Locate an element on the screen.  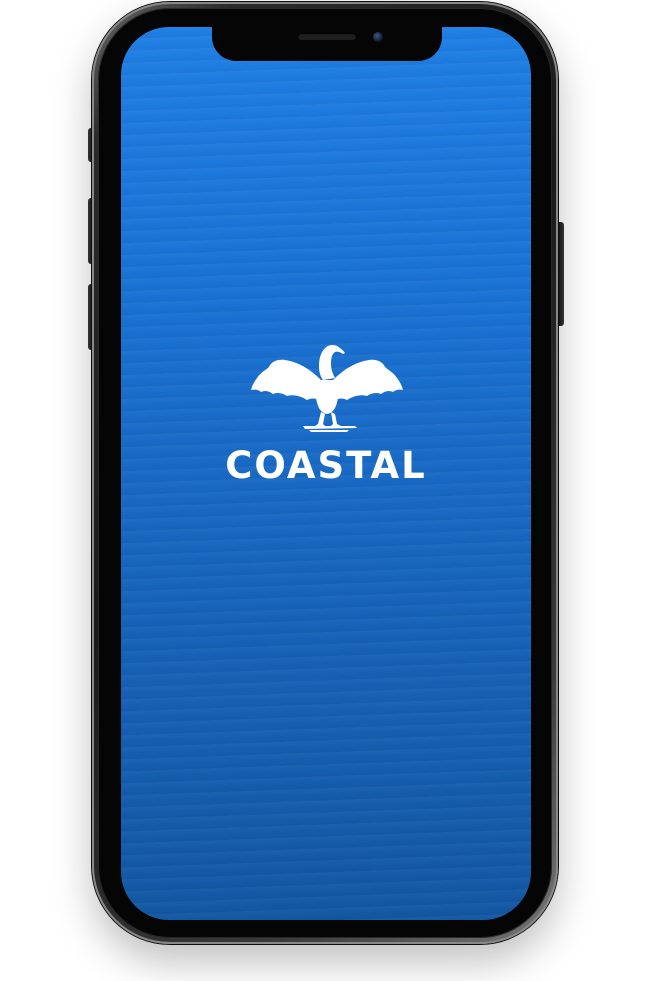
app-logo: COASTAL is located at coordinates (326, 413).